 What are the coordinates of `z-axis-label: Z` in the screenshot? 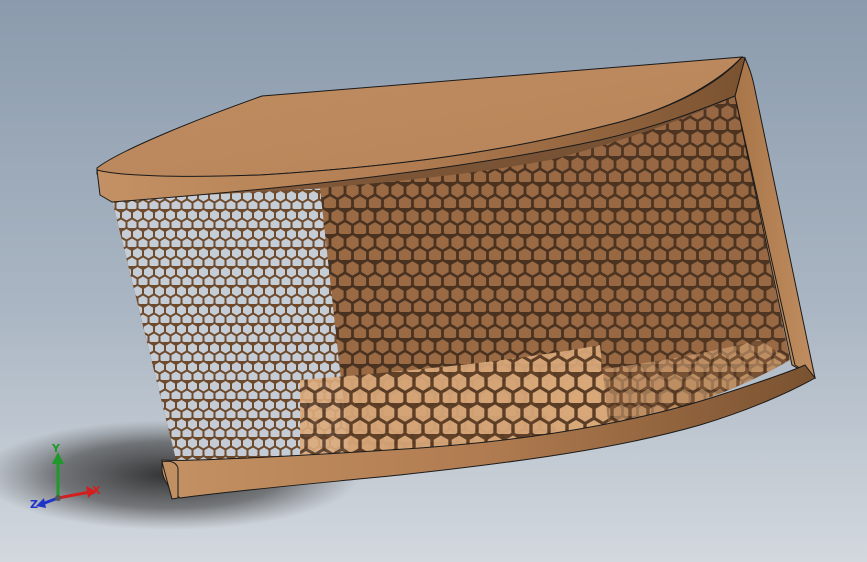 It's located at (34, 504).